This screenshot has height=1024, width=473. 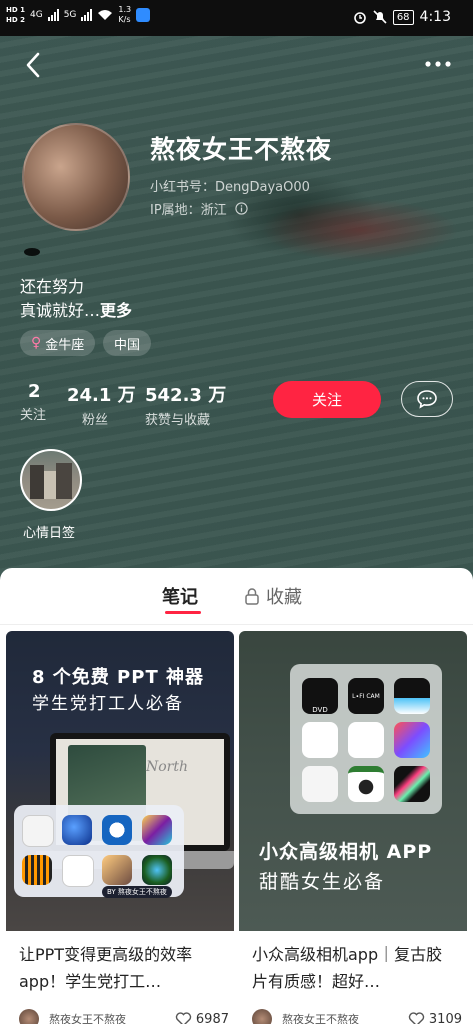 I want to click on wifi-icon, so click(x=105, y=15).